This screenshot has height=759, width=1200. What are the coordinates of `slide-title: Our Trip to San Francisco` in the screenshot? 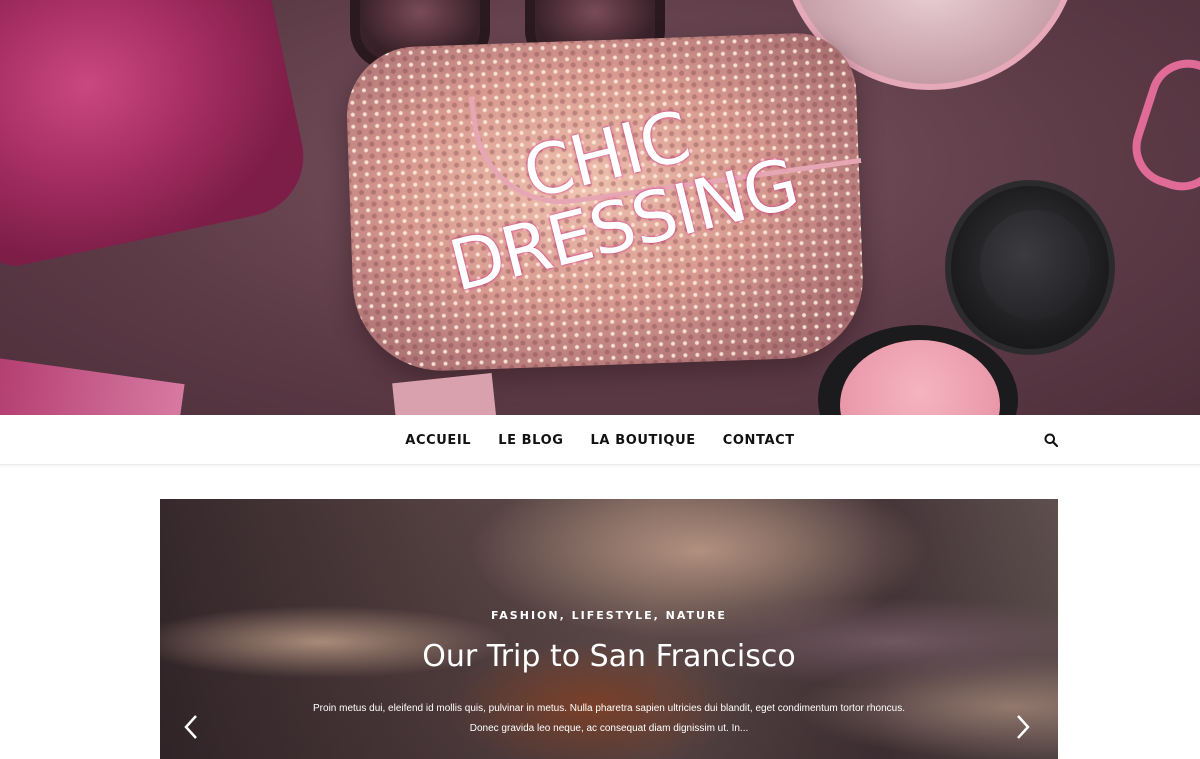 It's located at (609, 656).